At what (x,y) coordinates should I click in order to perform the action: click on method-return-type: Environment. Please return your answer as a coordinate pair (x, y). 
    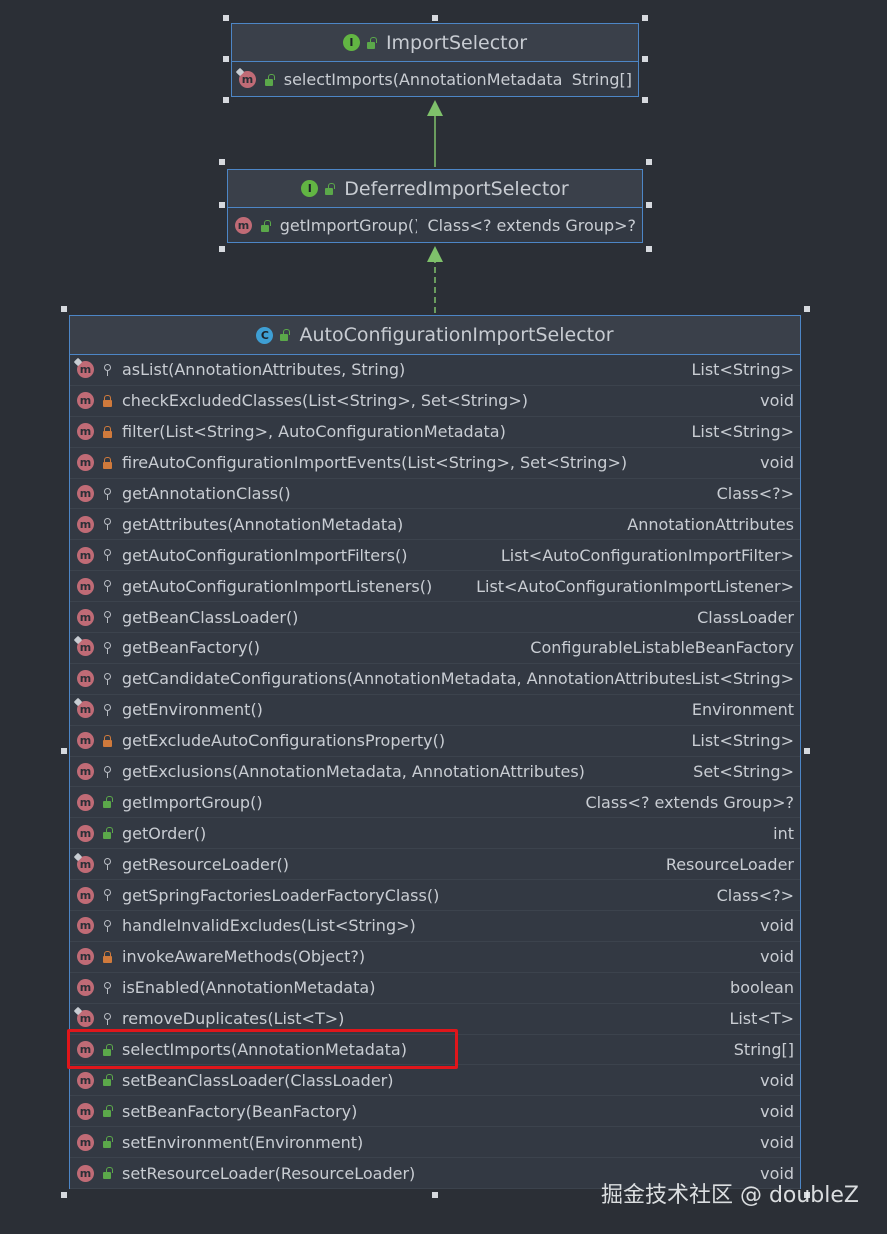
    Looking at the image, I should click on (742, 710).